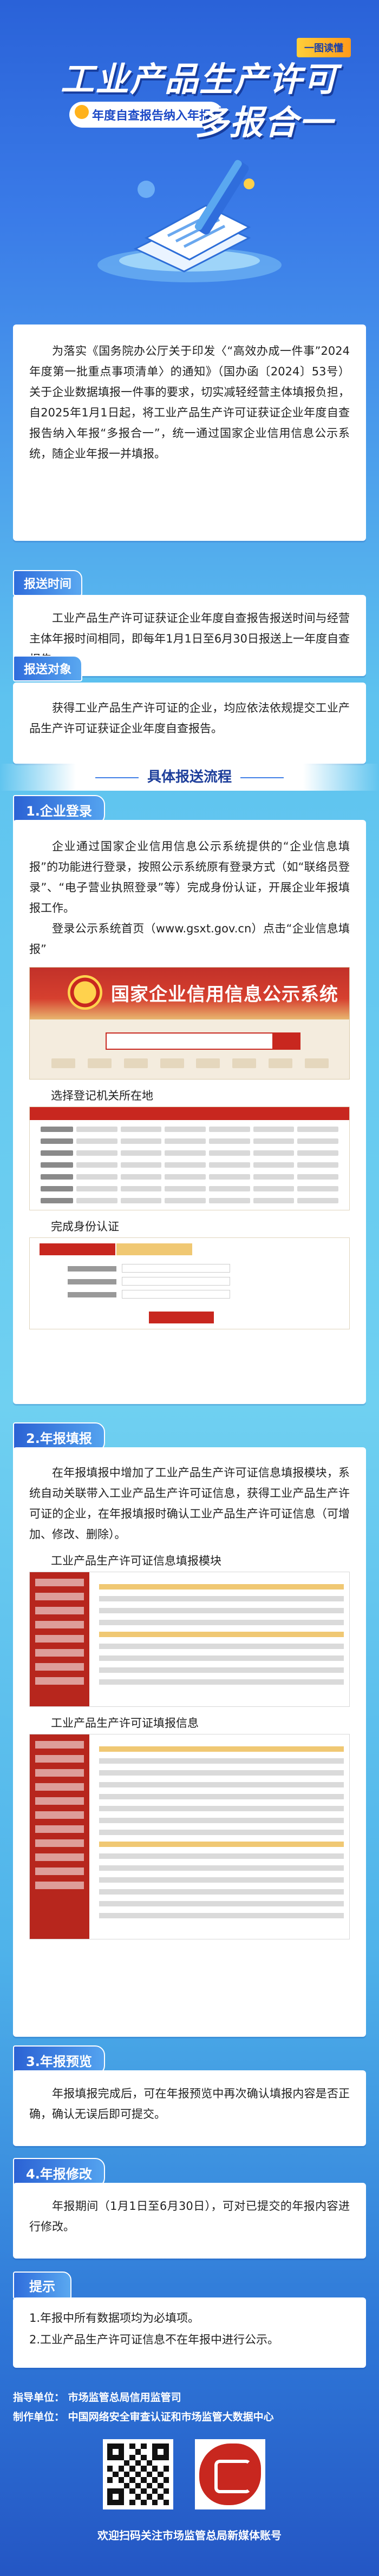 This screenshot has height=2576, width=379. What do you see at coordinates (190, 1063) in the screenshot?
I see `gsxt-quick-links` at bounding box center [190, 1063].